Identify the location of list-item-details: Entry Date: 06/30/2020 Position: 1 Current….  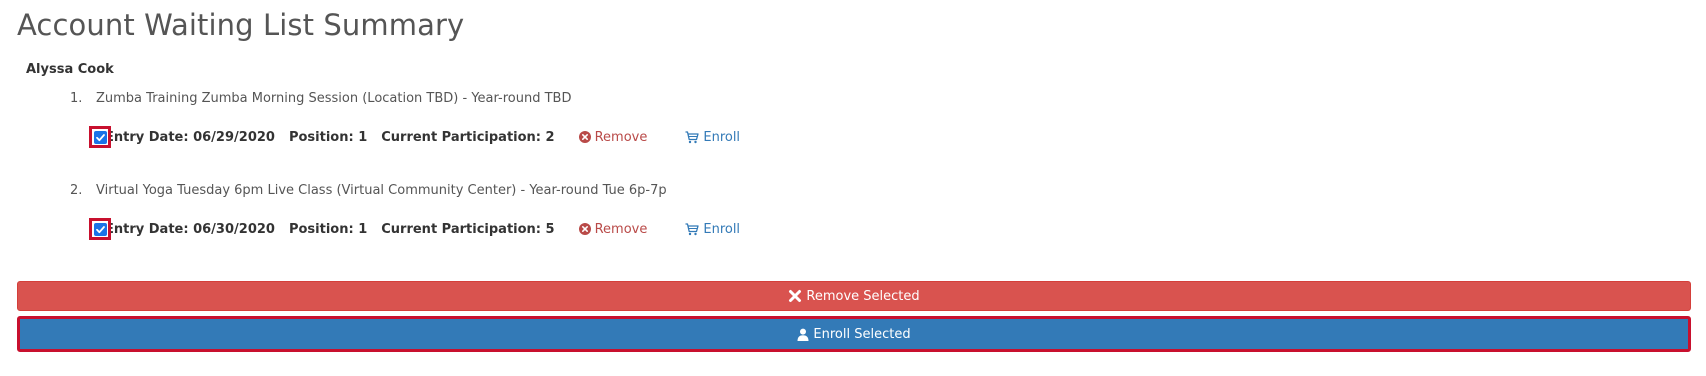
(414, 229).